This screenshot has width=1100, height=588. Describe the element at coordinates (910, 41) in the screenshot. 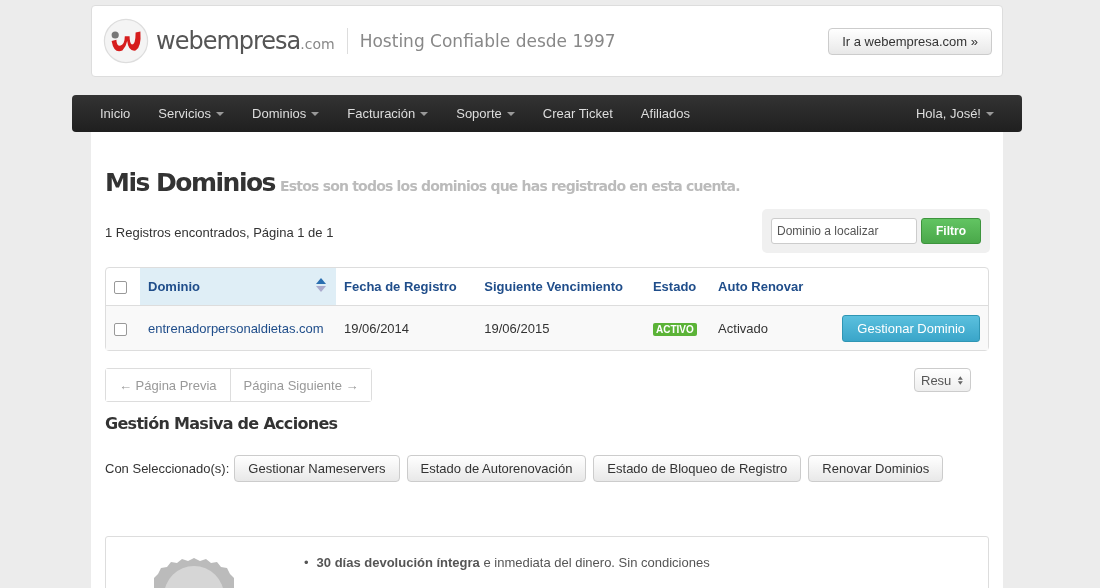

I see `site-link-button: Ir a webempresa.com »` at that location.